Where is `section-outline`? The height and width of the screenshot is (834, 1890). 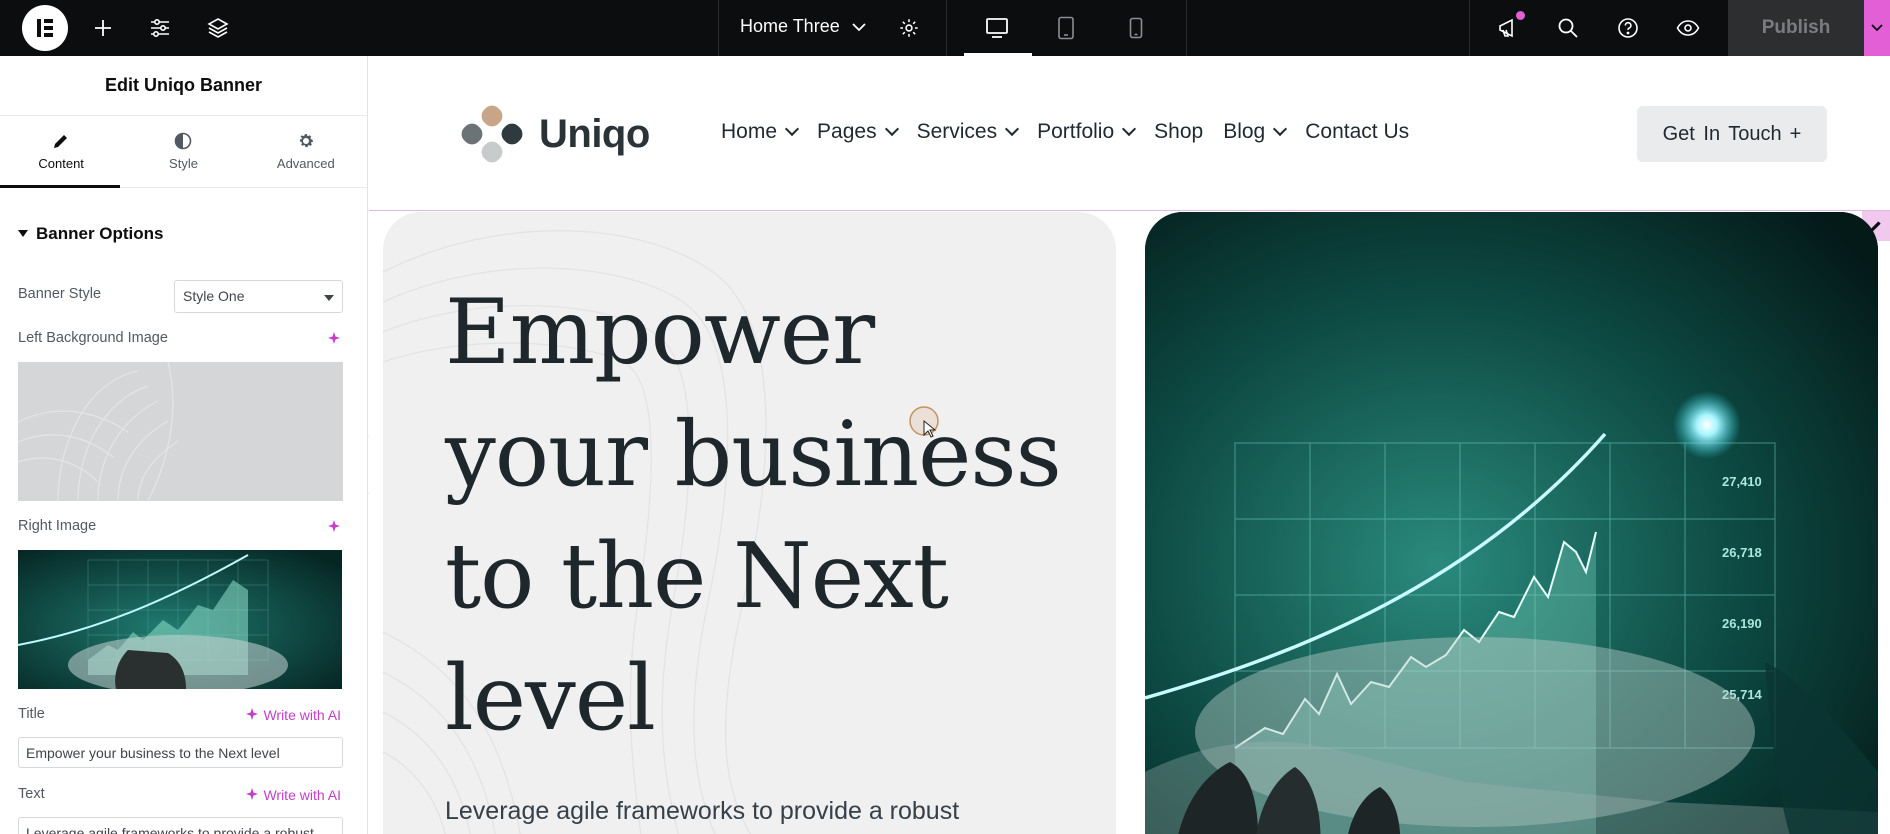 section-outline is located at coordinates (1129, 210).